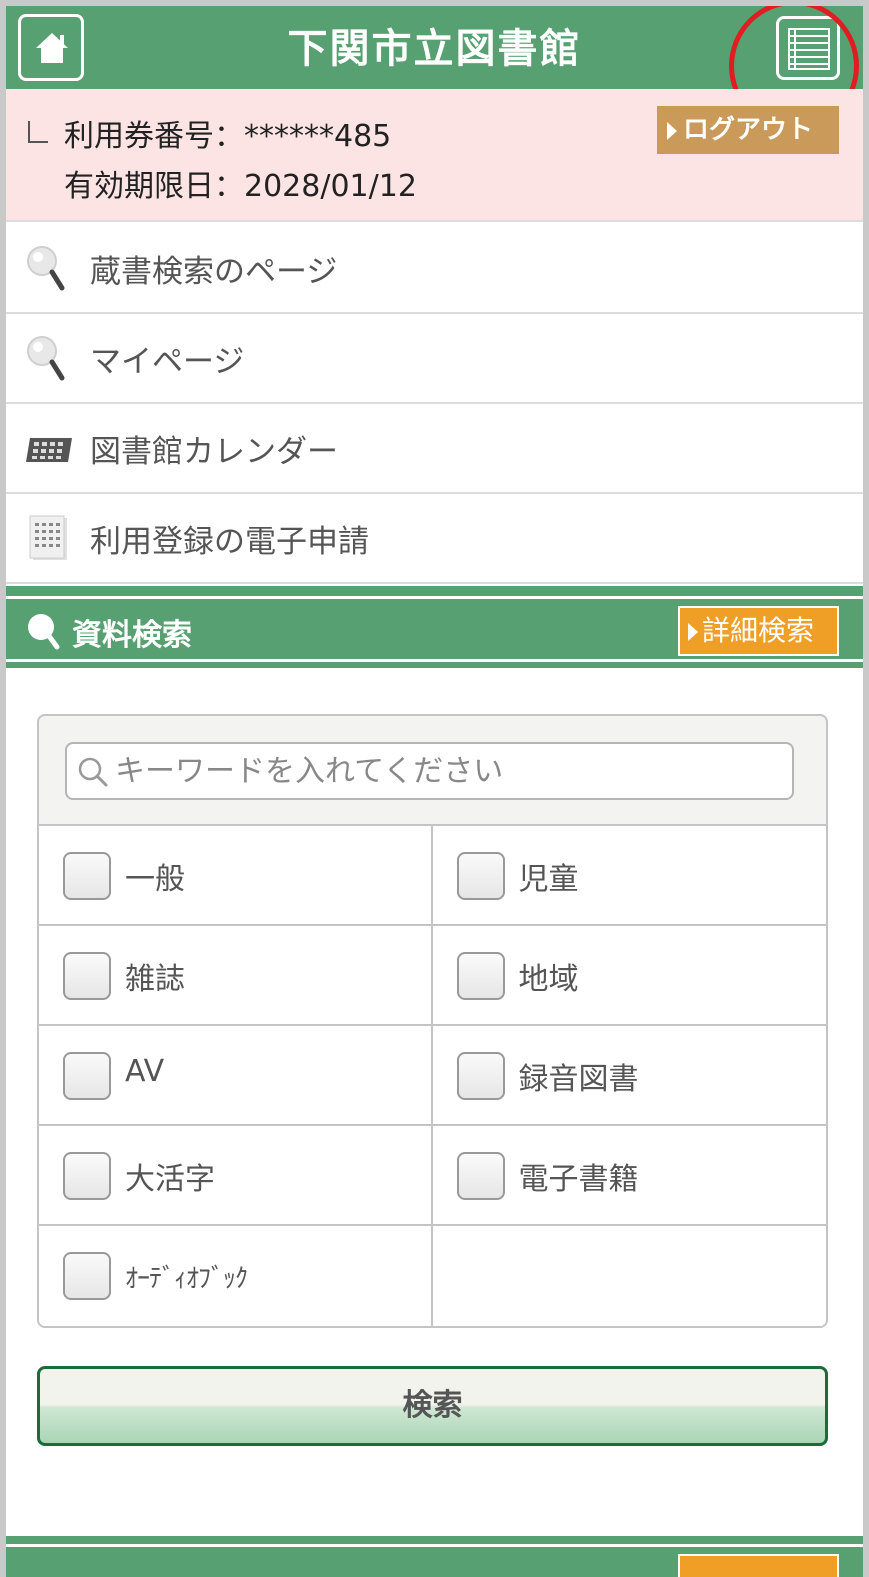 This screenshot has height=1577, width=869. What do you see at coordinates (186, 1279) in the screenshot?
I see `category-label: ｵｰﾃﾞｨｵﾌﾞｯｸ` at bounding box center [186, 1279].